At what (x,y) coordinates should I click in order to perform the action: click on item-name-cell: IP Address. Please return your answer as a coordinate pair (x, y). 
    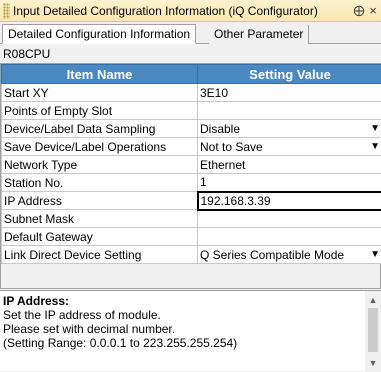
    Looking at the image, I should click on (100, 201).